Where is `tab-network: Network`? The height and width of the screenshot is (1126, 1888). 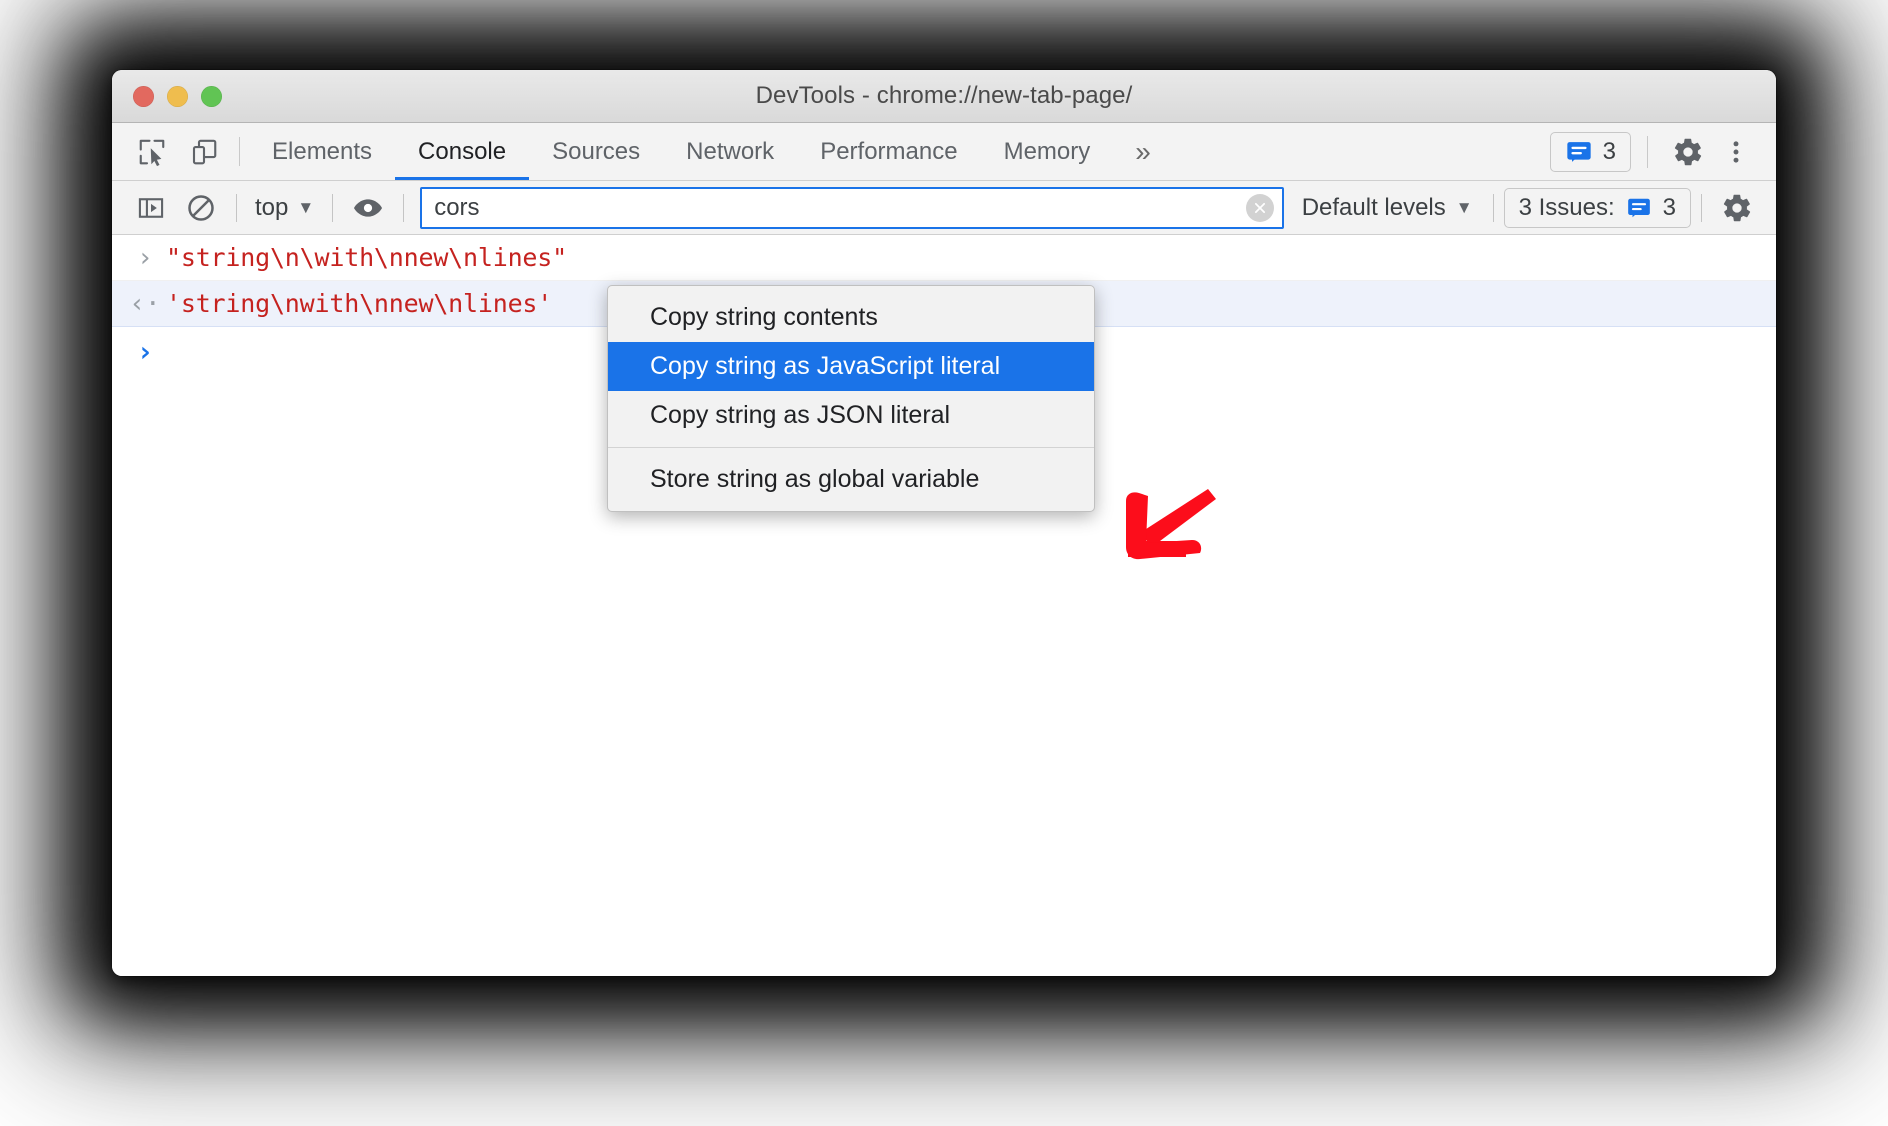
tab-network: Network is located at coordinates (730, 151).